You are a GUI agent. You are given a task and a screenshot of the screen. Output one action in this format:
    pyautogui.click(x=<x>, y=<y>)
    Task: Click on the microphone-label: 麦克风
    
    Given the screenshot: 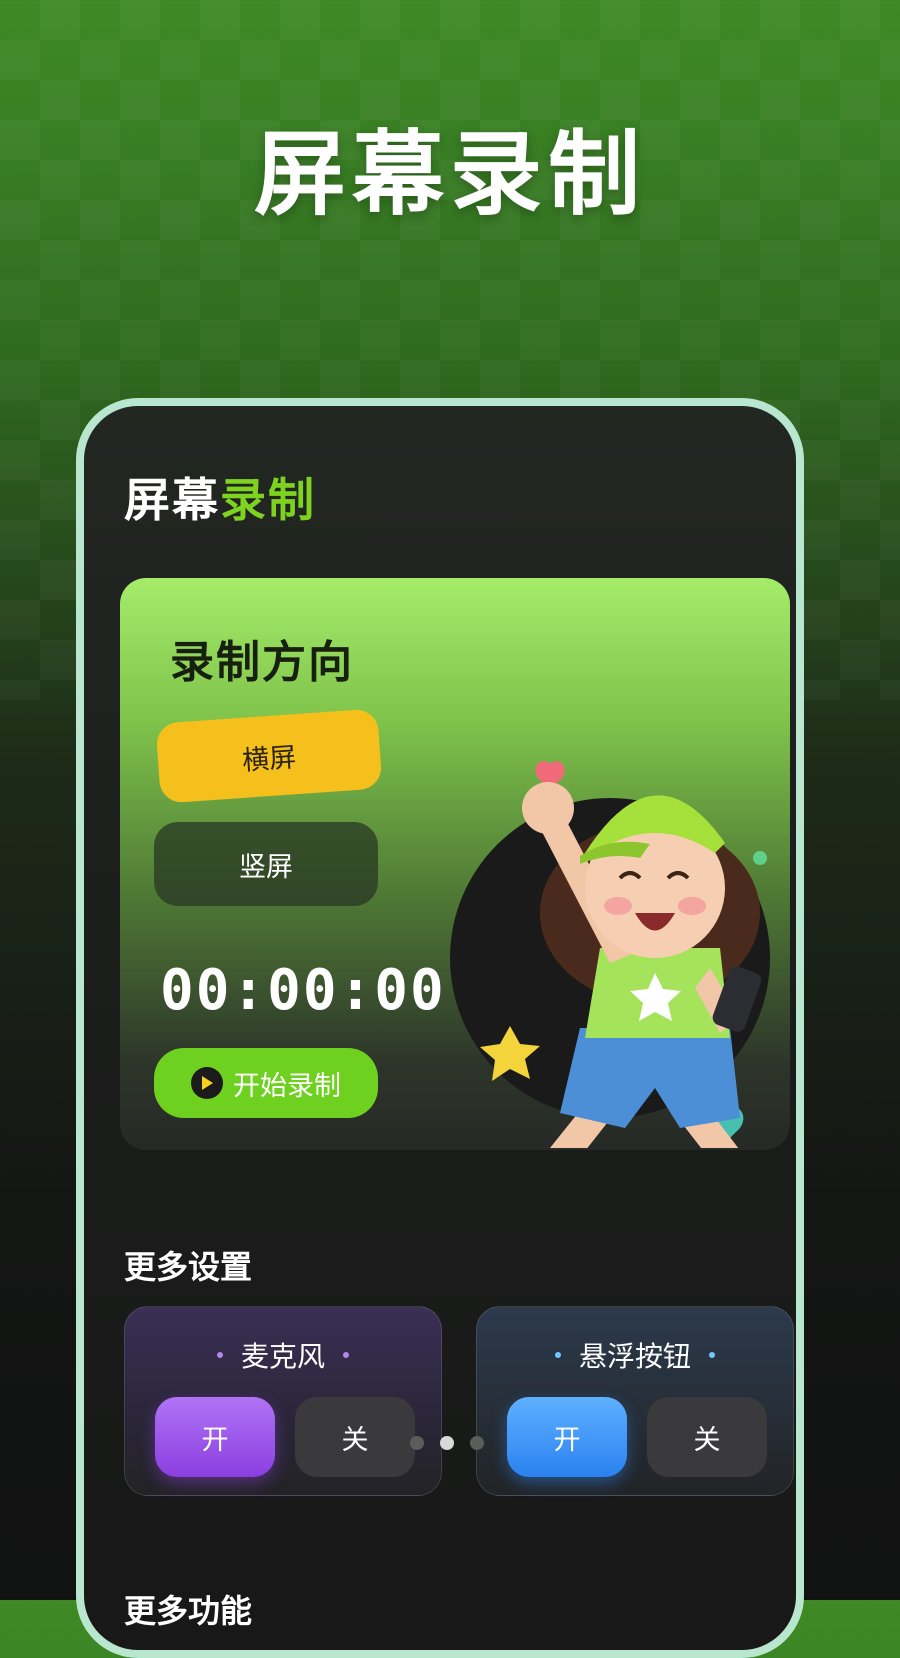 What is the action you would take?
    pyautogui.click(x=283, y=1355)
    